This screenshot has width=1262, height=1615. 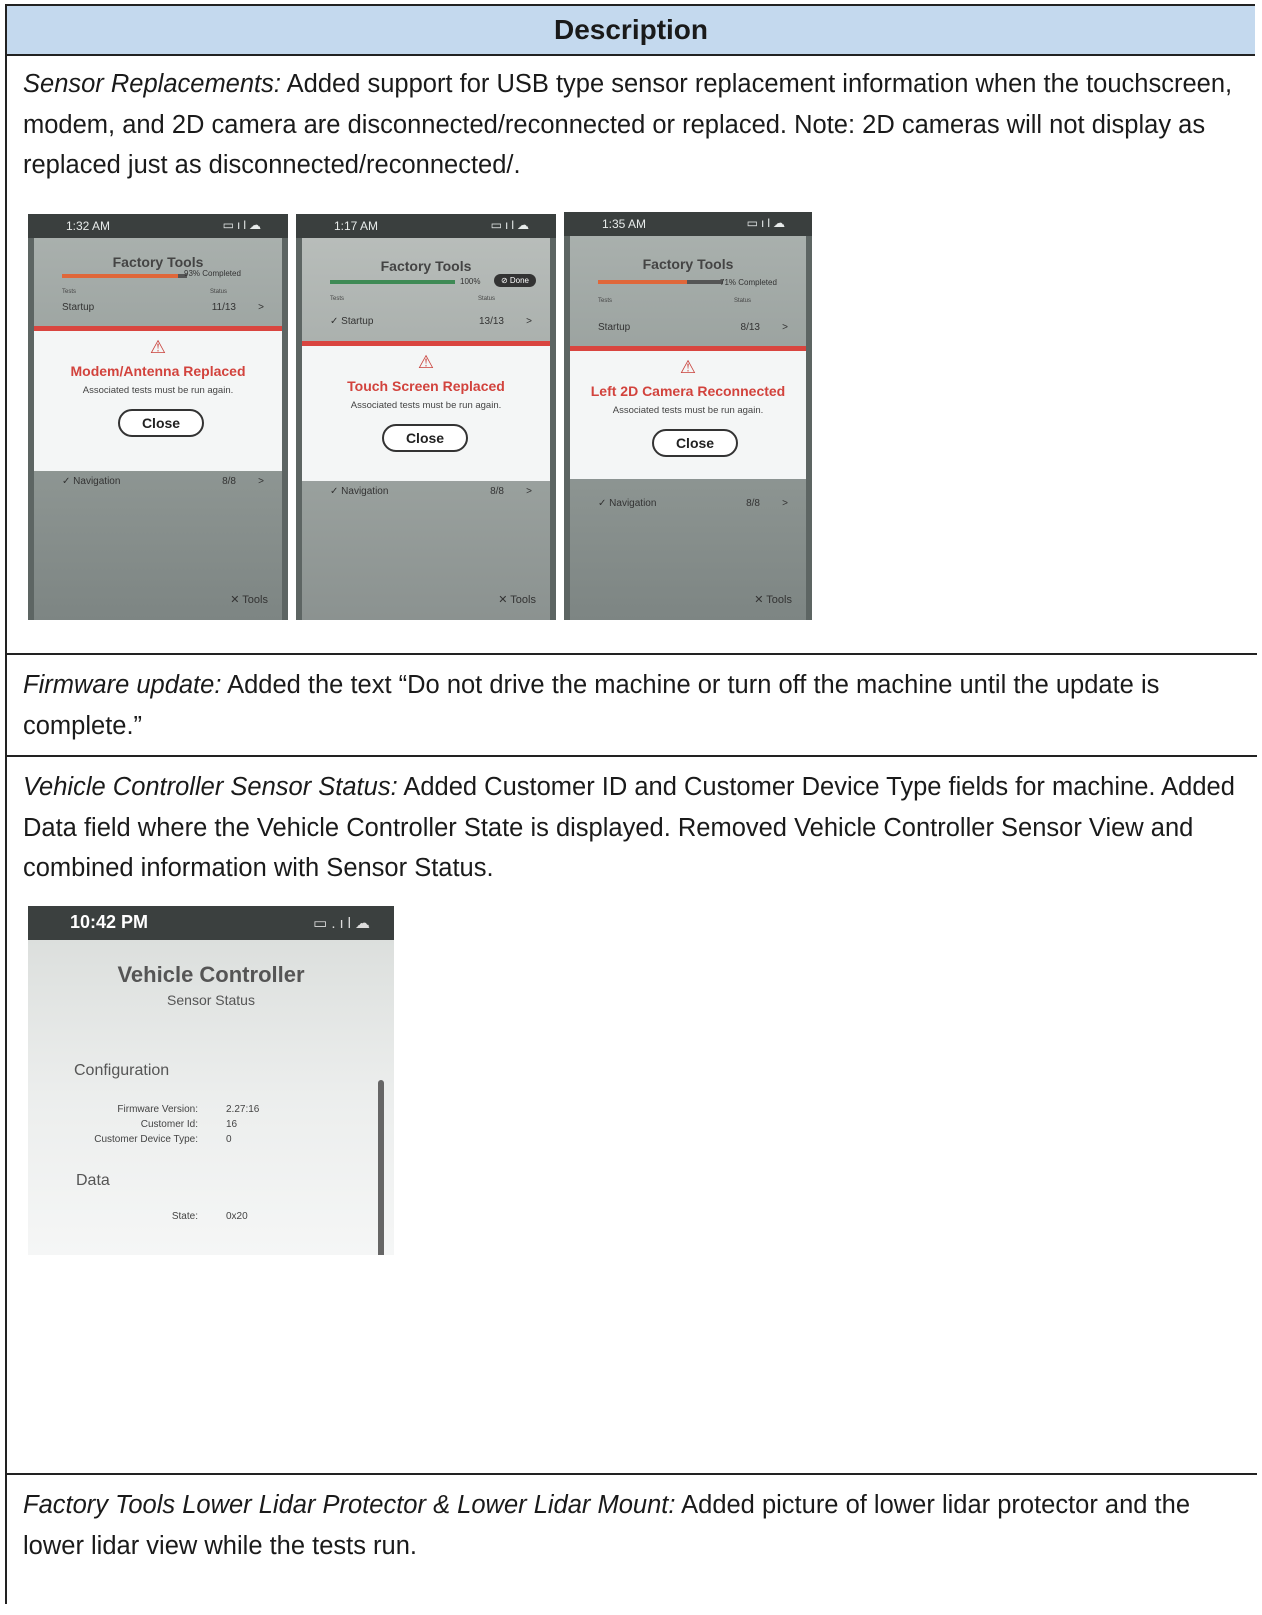 What do you see at coordinates (470, 281) in the screenshot?
I see `progress-label: 100%` at bounding box center [470, 281].